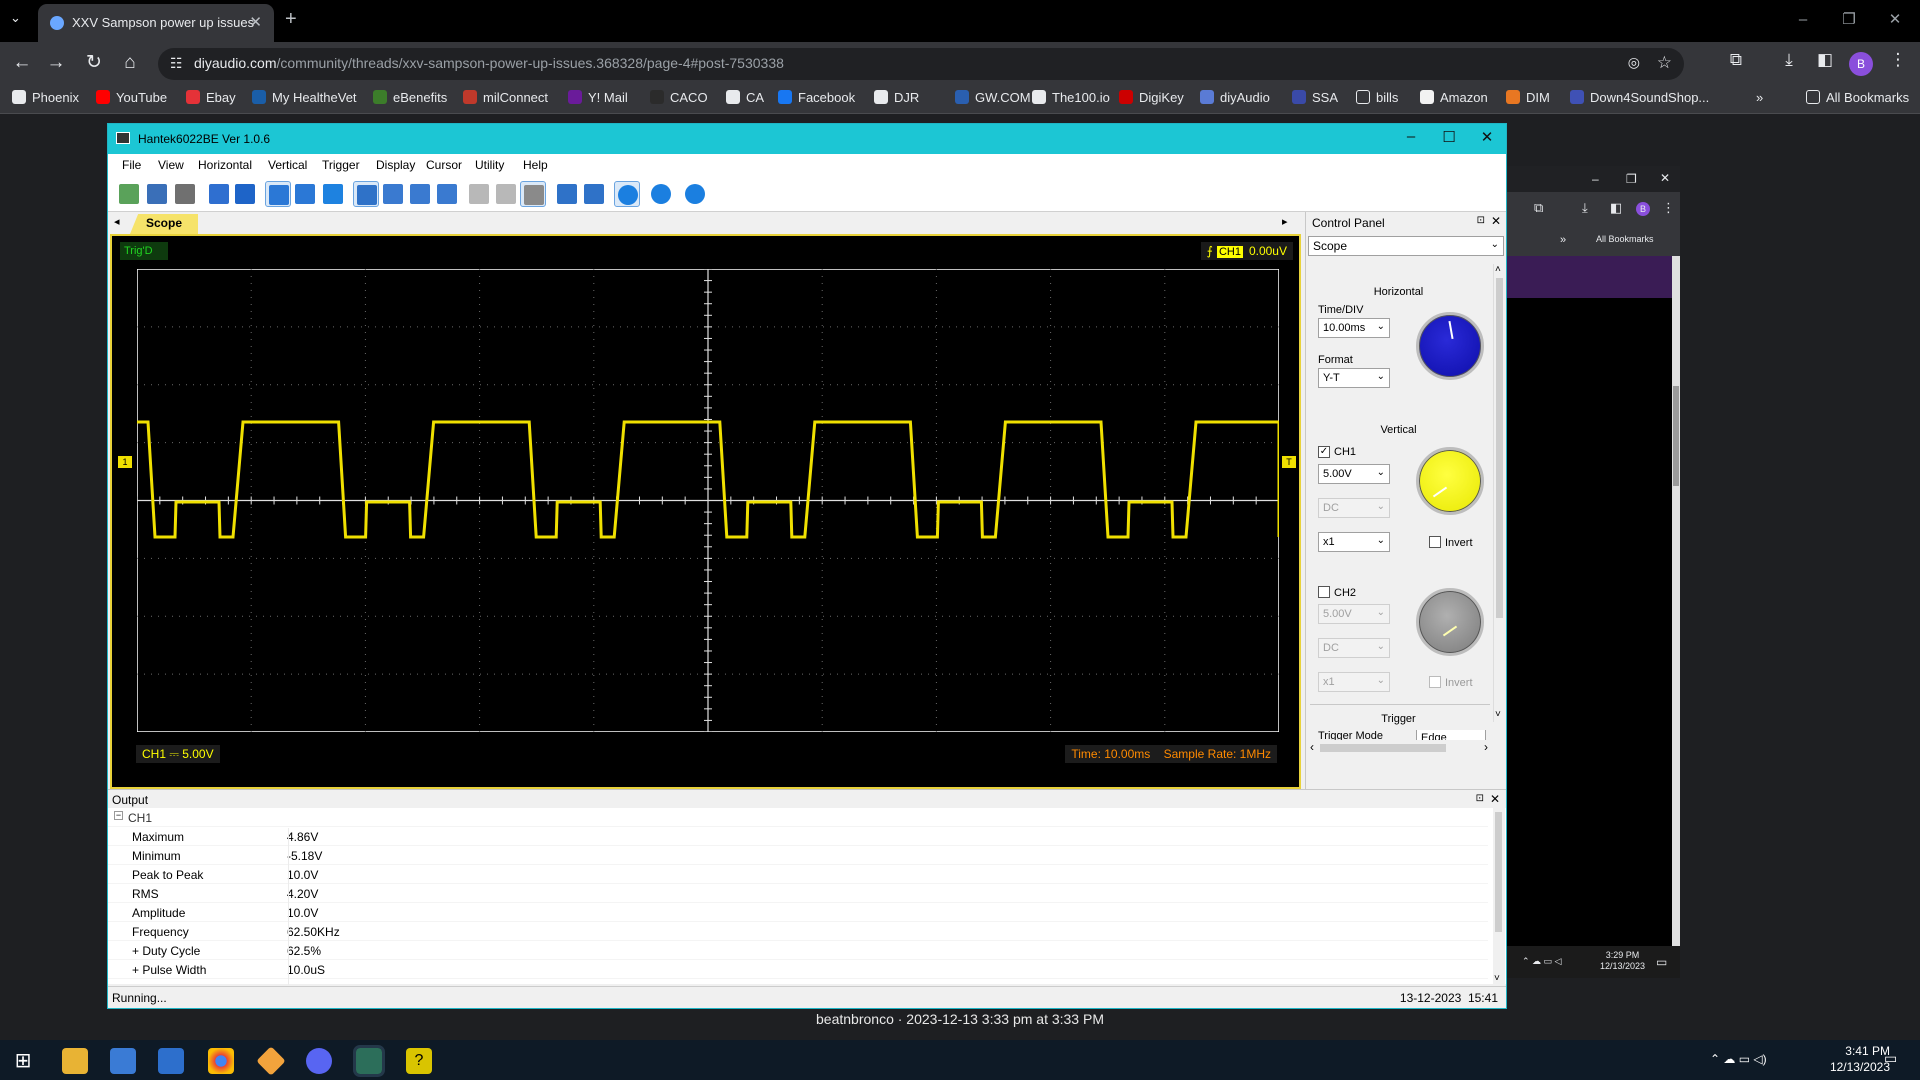  Describe the element at coordinates (1563, 240) in the screenshot. I see `bg-bookmarks-overflow-icon: »` at that location.